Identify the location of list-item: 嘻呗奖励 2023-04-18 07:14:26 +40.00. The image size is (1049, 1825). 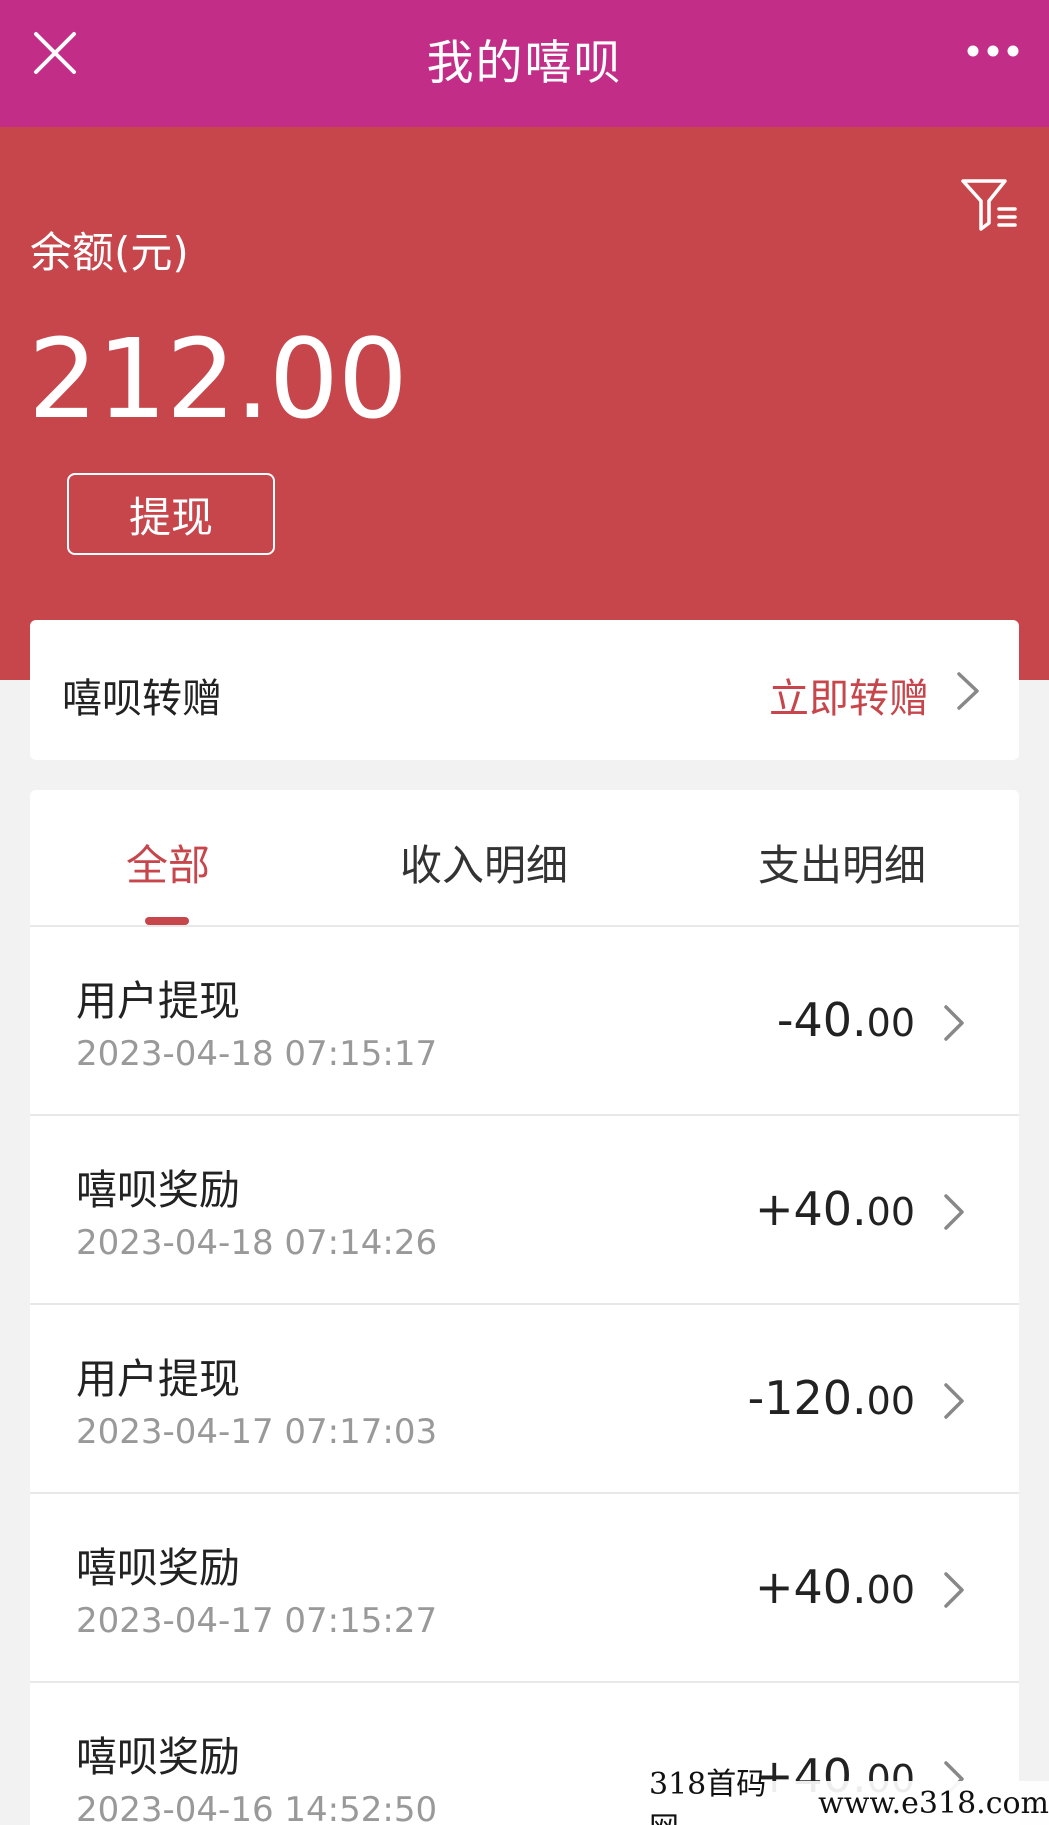
(524, 1210).